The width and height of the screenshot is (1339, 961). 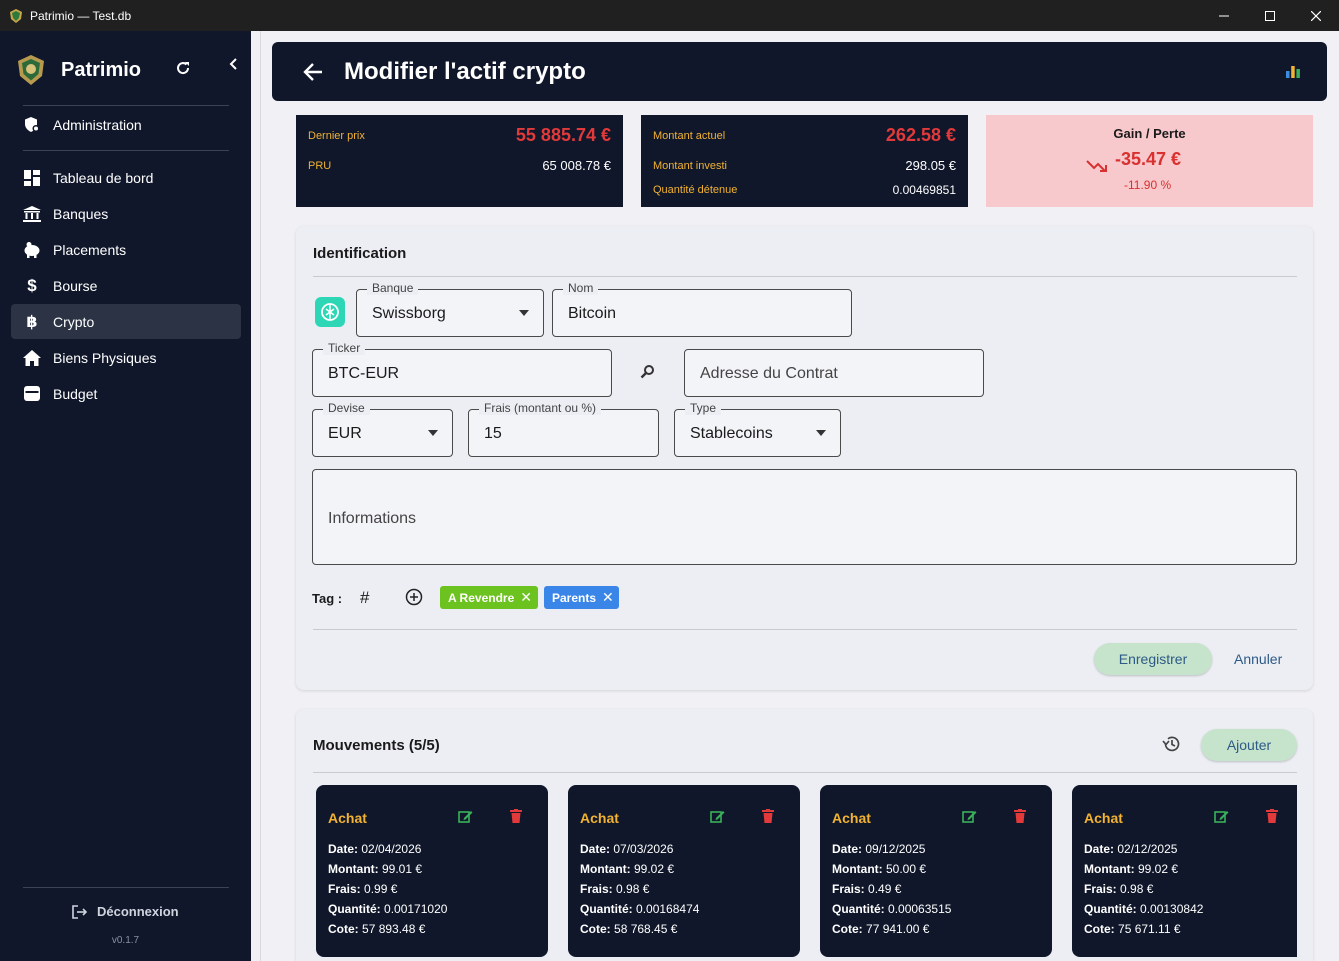 What do you see at coordinates (414, 597) in the screenshot?
I see `add-tag-icon` at bounding box center [414, 597].